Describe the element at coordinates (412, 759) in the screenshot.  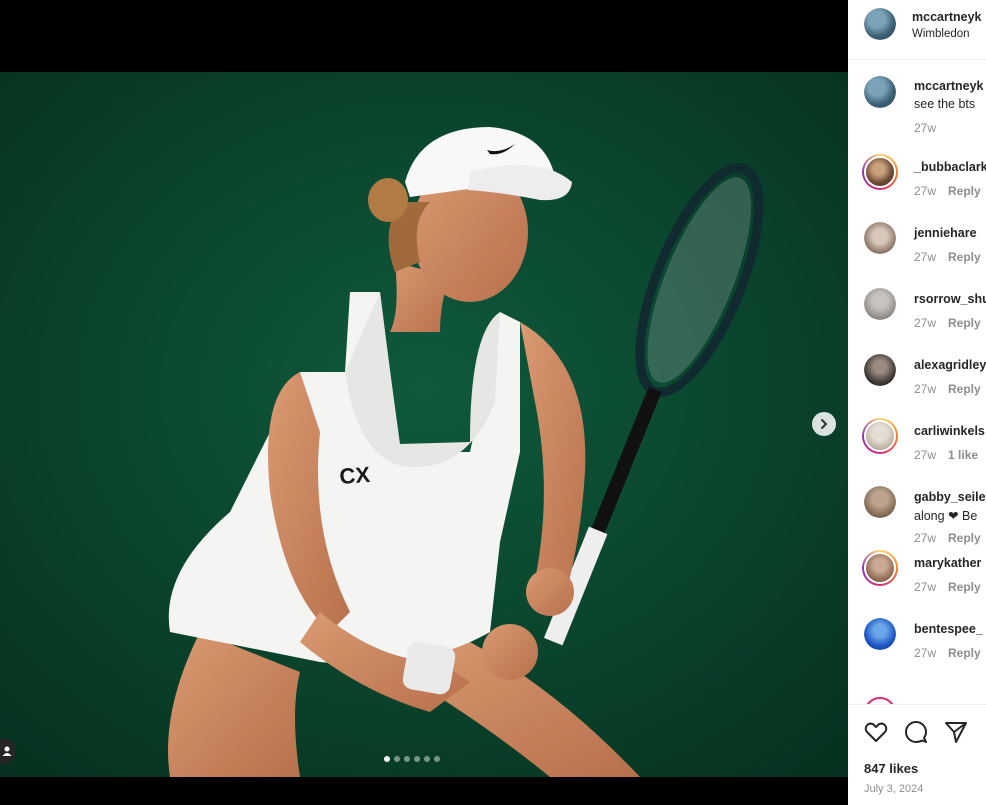
I see `carousel-indicator` at that location.